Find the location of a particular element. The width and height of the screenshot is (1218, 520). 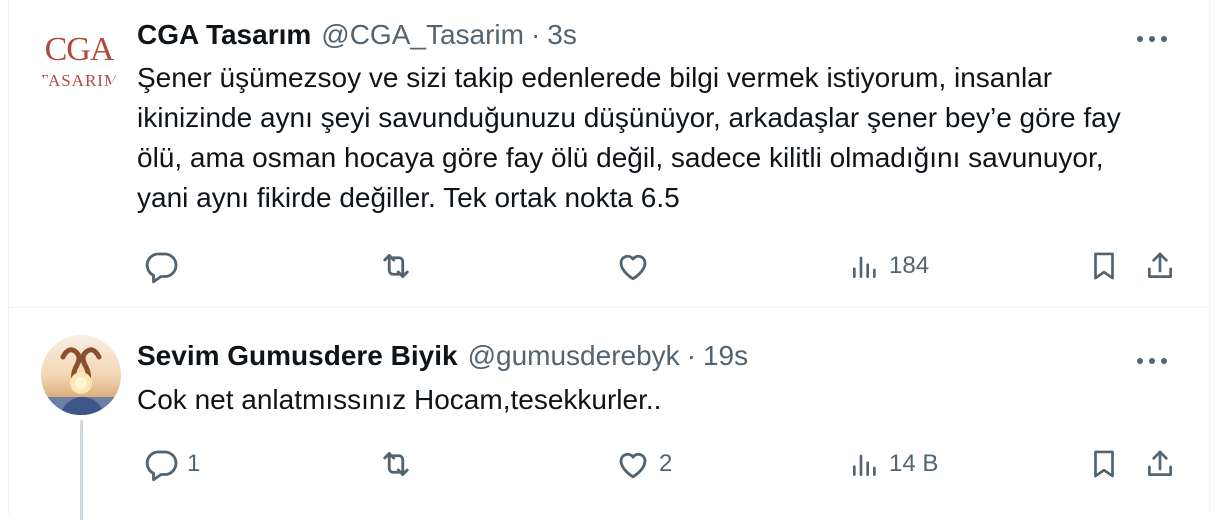

views-count: 14 B is located at coordinates (914, 463).